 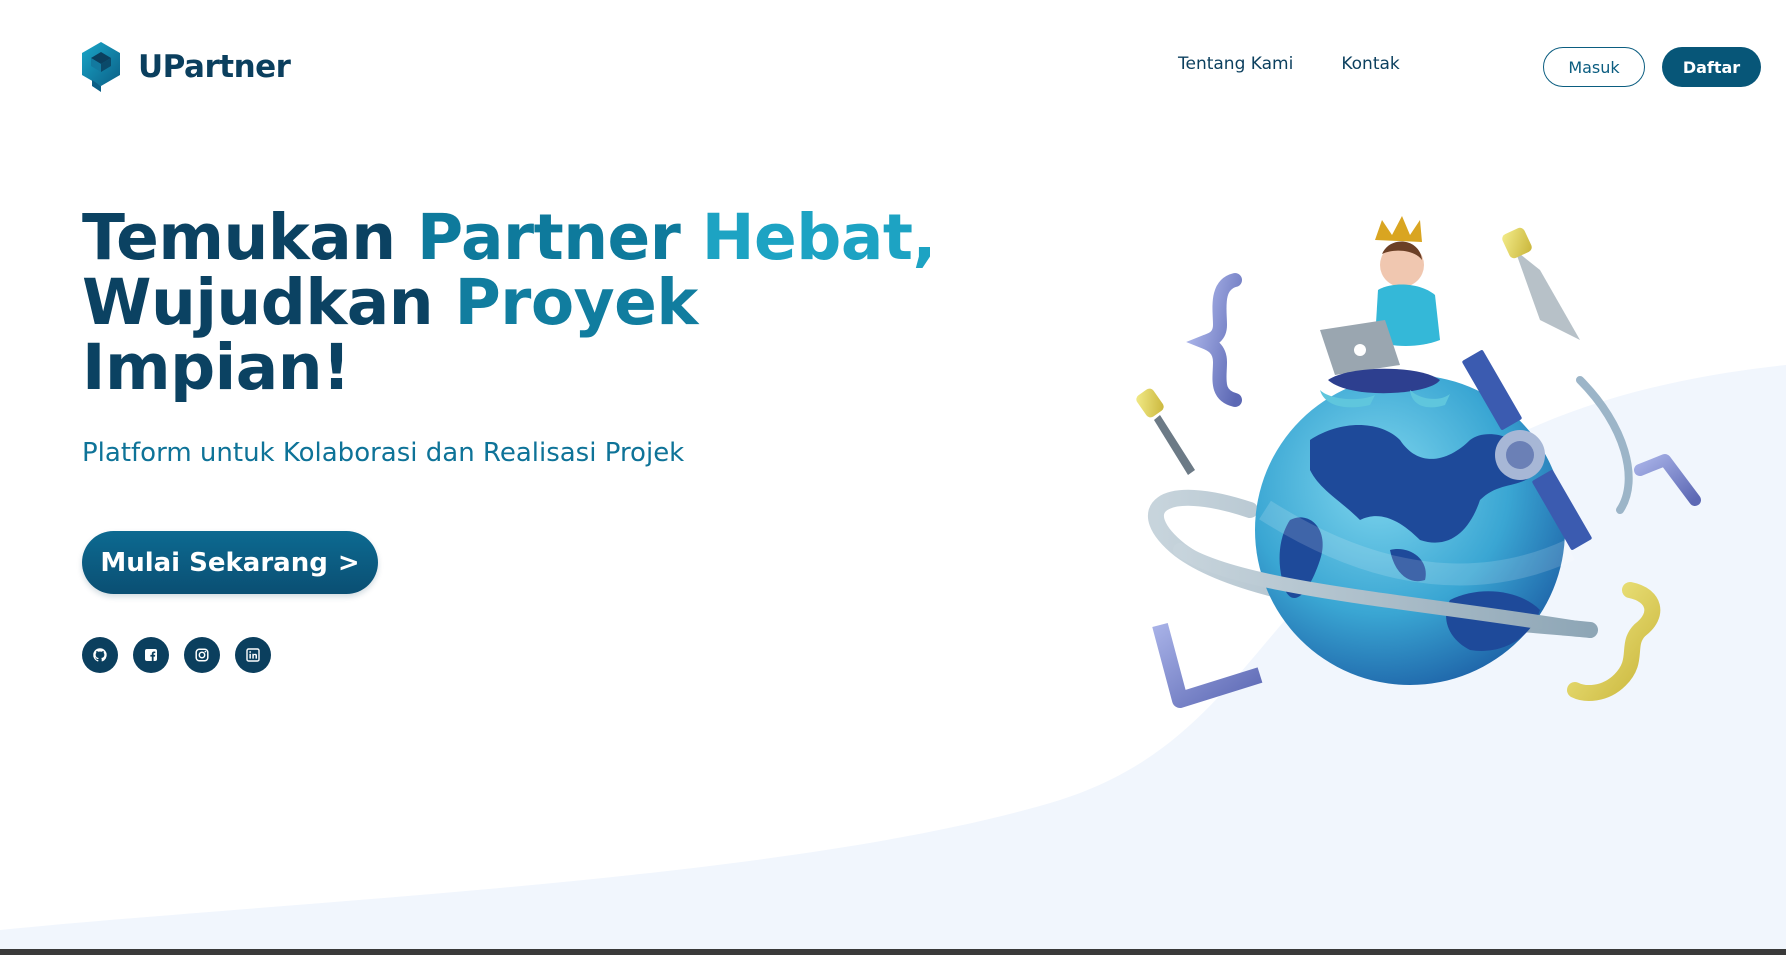 I want to click on brand-name: UPartner, so click(x=214, y=67).